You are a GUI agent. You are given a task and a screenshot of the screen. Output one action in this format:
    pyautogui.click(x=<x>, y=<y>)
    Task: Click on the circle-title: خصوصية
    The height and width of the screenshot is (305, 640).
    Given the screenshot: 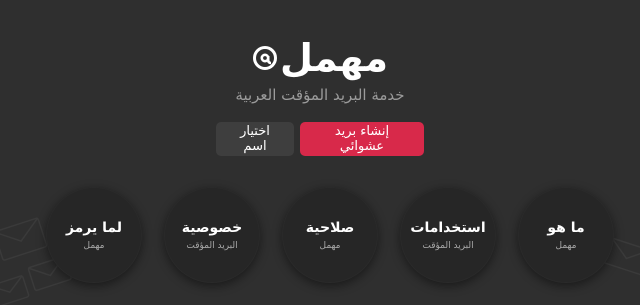 What is the action you would take?
    pyautogui.click(x=212, y=227)
    